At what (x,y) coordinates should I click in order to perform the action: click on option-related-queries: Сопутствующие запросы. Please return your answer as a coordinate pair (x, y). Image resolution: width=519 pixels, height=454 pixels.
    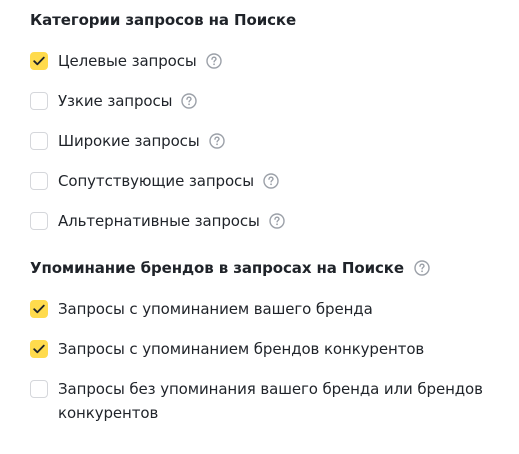
    Looking at the image, I should click on (154, 181).